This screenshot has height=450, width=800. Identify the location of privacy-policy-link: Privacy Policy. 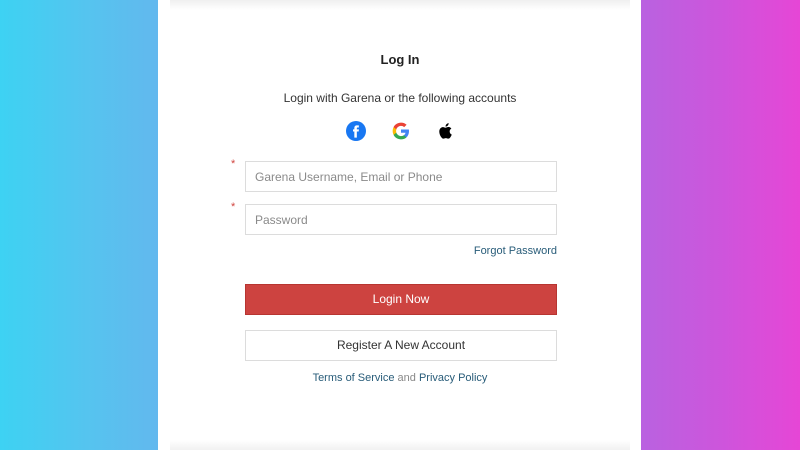
(453, 378).